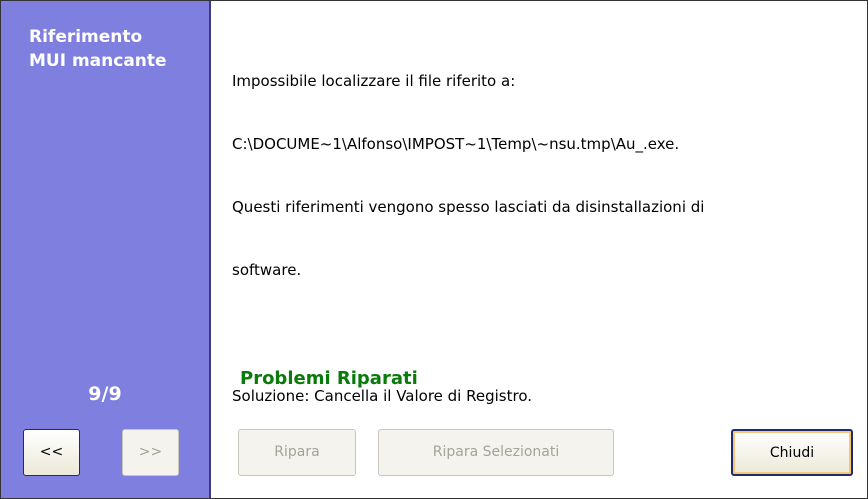  I want to click on close-button: Chiudi, so click(792, 452).